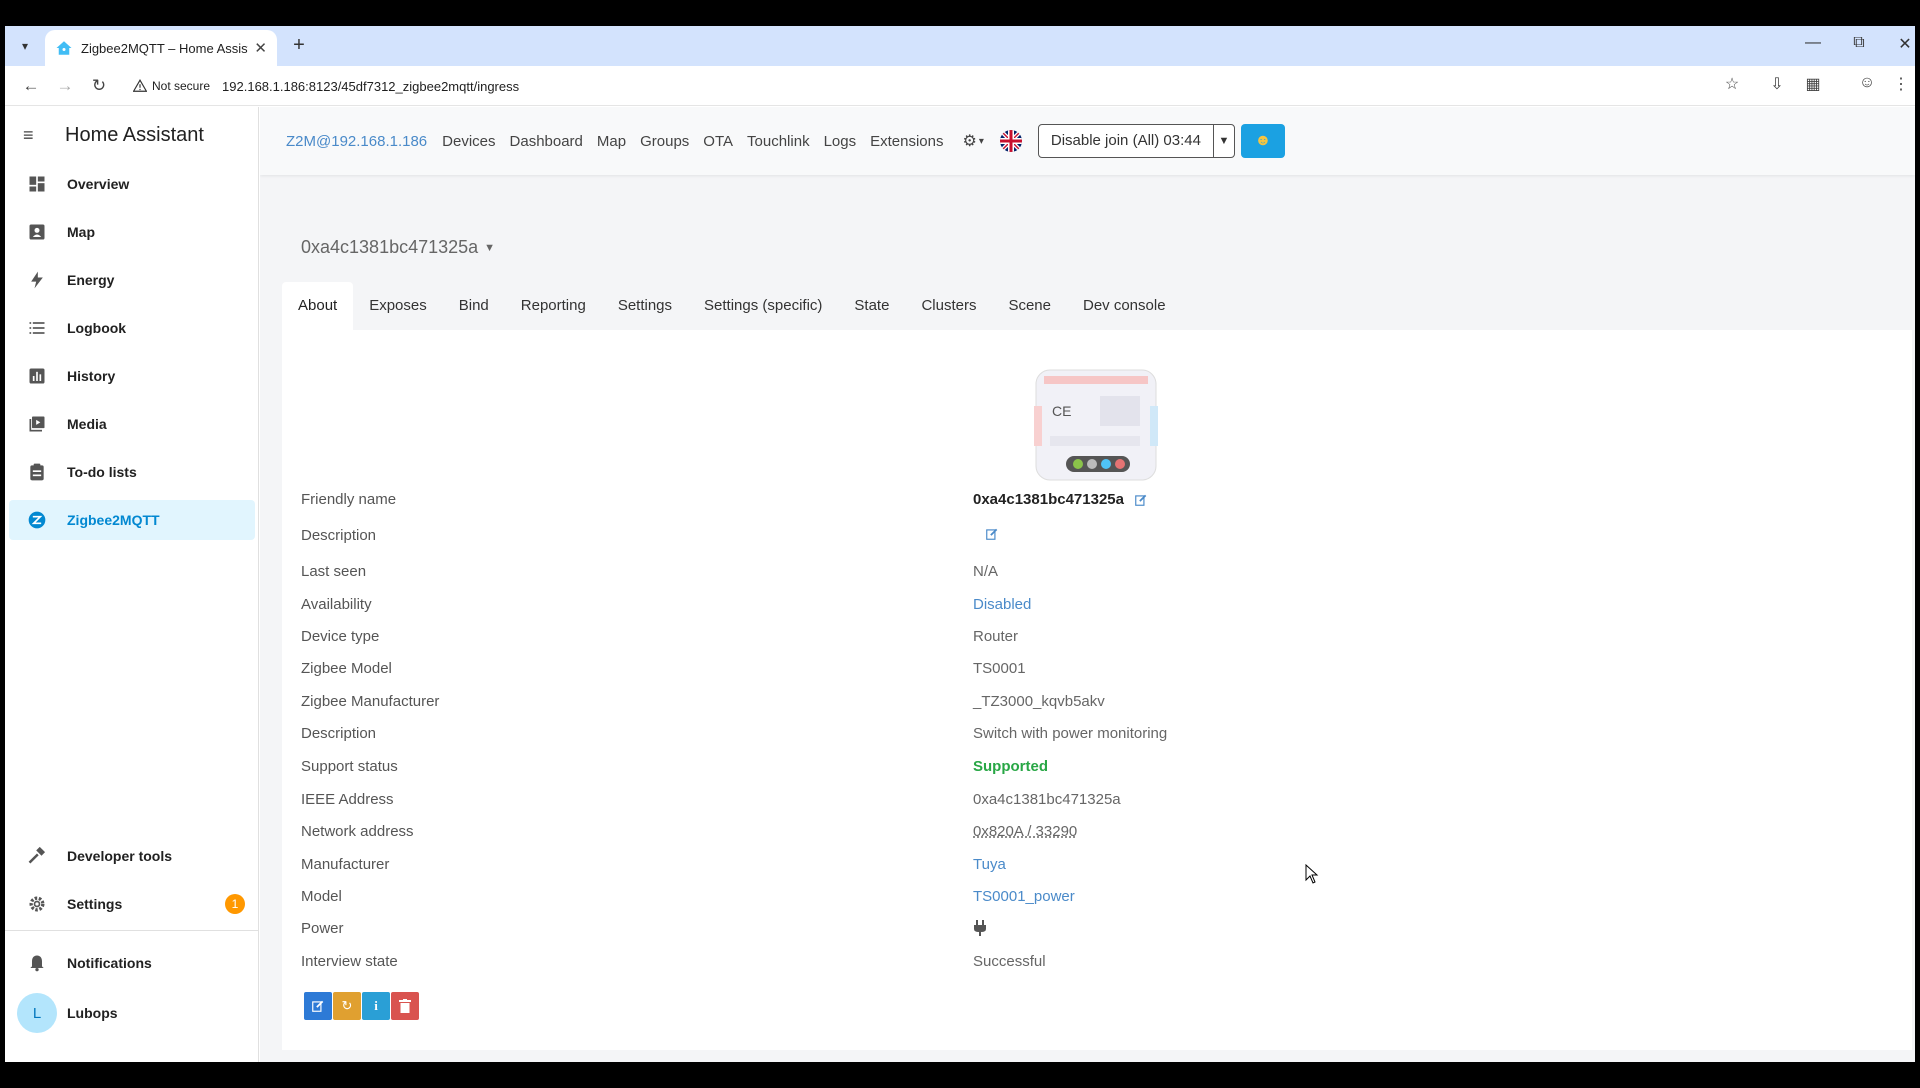 This screenshot has width=1920, height=1088. I want to click on reconfigure-button: ↻, so click(347, 1006).